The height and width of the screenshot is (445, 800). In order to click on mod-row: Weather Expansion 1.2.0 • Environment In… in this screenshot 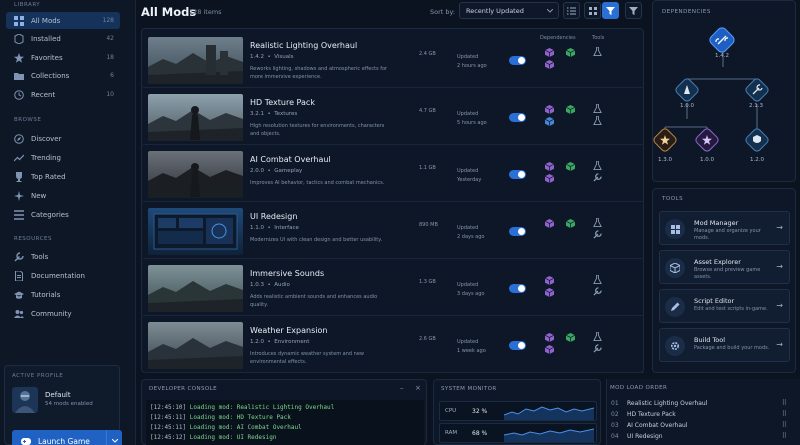, I will do `click(393, 345)`.